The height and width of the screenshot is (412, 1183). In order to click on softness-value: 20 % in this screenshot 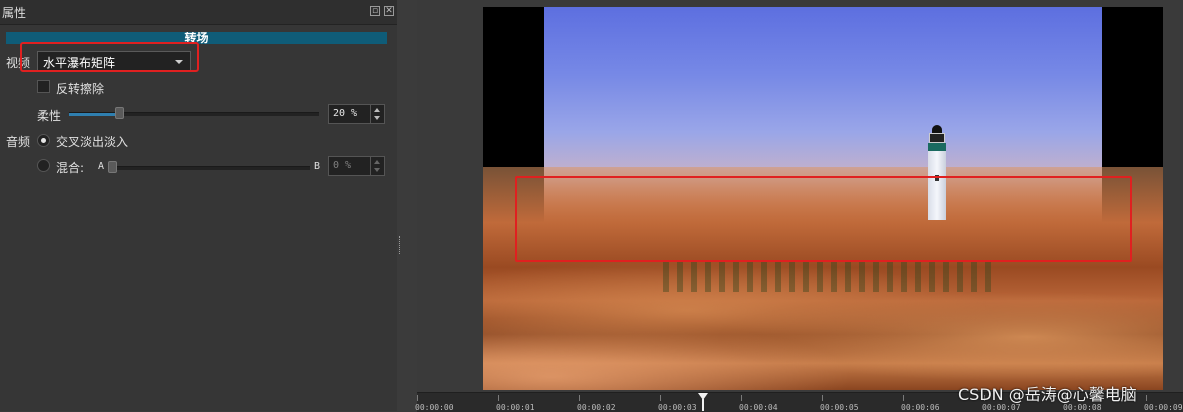, I will do `click(345, 113)`.